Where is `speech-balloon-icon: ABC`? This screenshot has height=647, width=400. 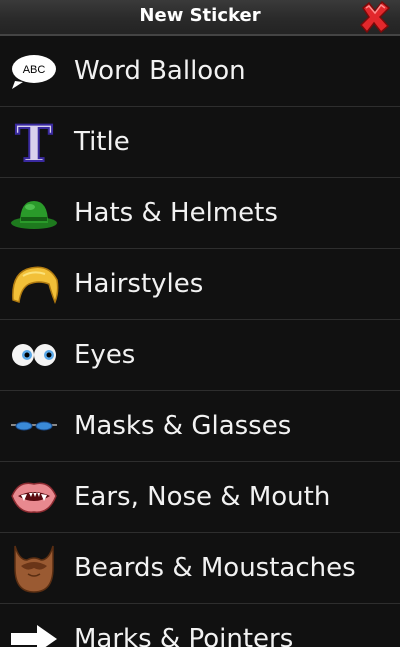 speech-balloon-icon: ABC is located at coordinates (34, 71).